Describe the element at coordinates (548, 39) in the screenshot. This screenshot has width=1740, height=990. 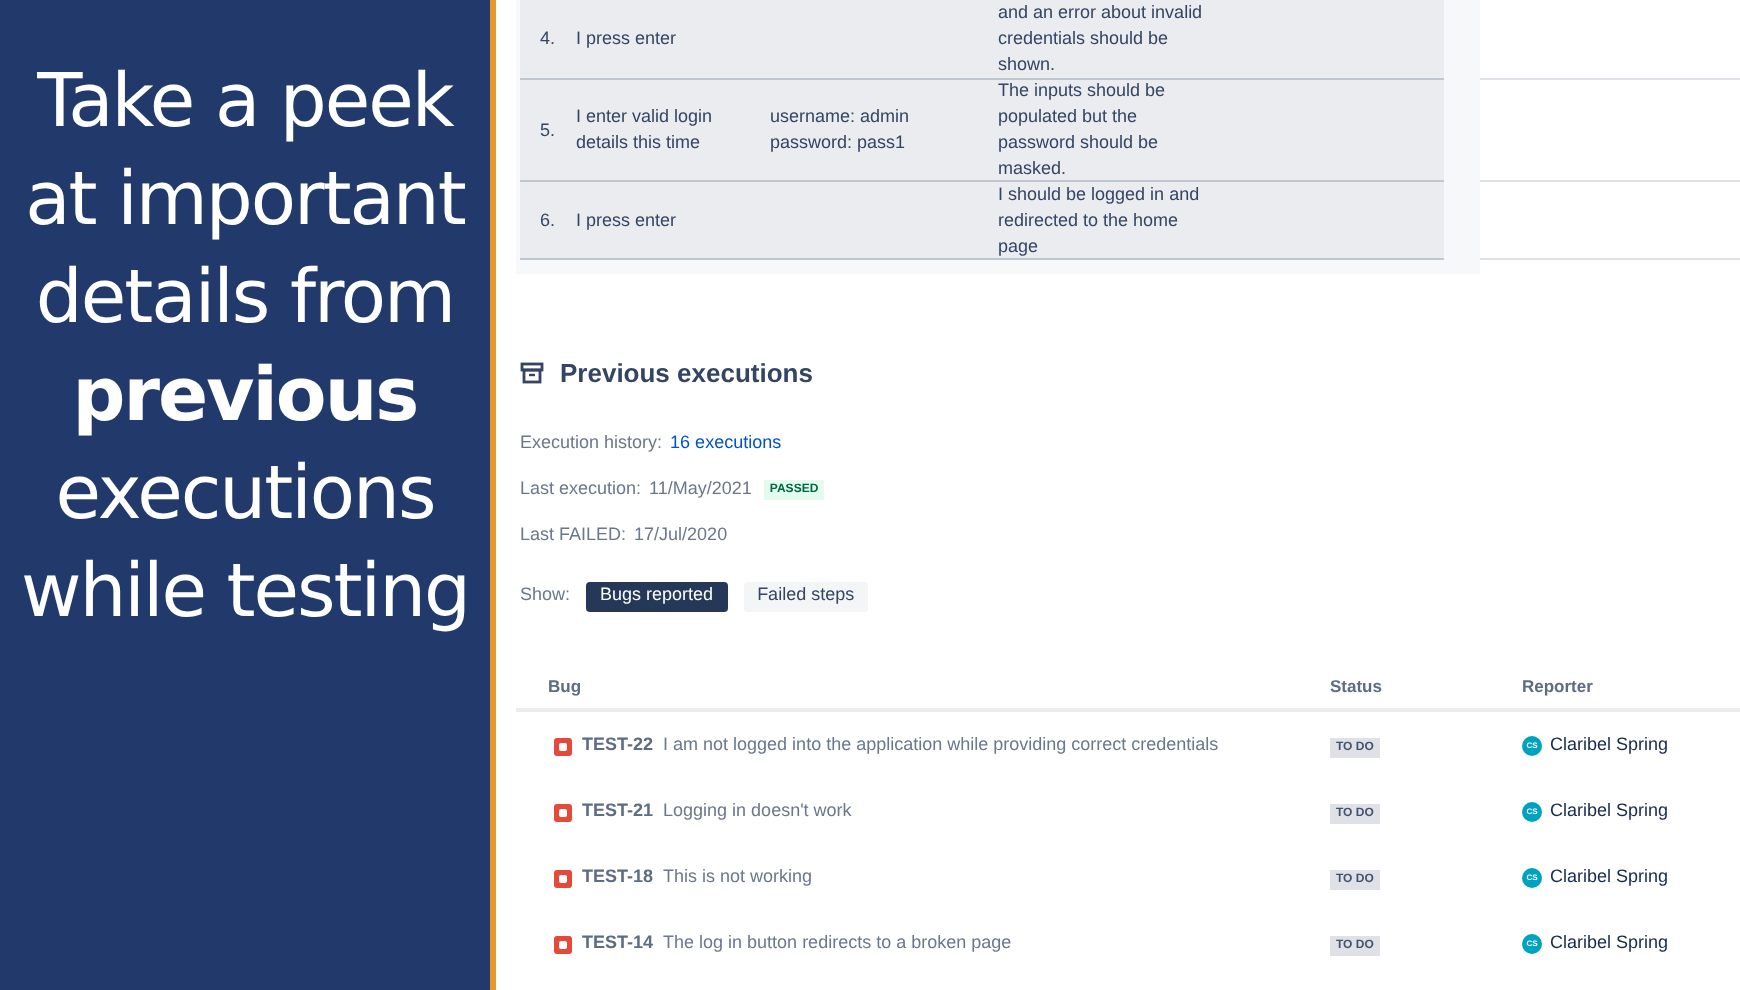
I see `step-number: 4.` at that location.